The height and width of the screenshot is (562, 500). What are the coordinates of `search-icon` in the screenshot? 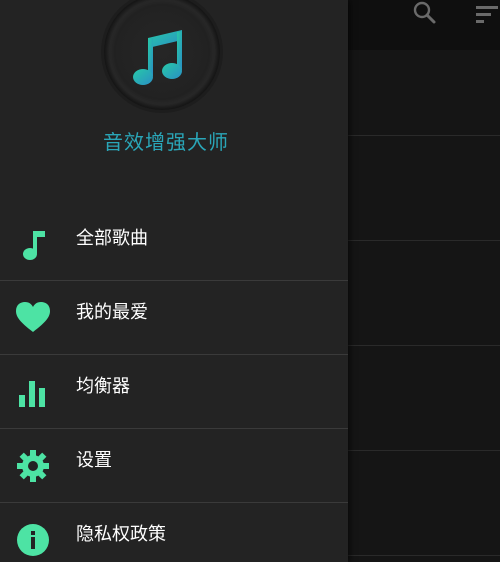 It's located at (425, 15).